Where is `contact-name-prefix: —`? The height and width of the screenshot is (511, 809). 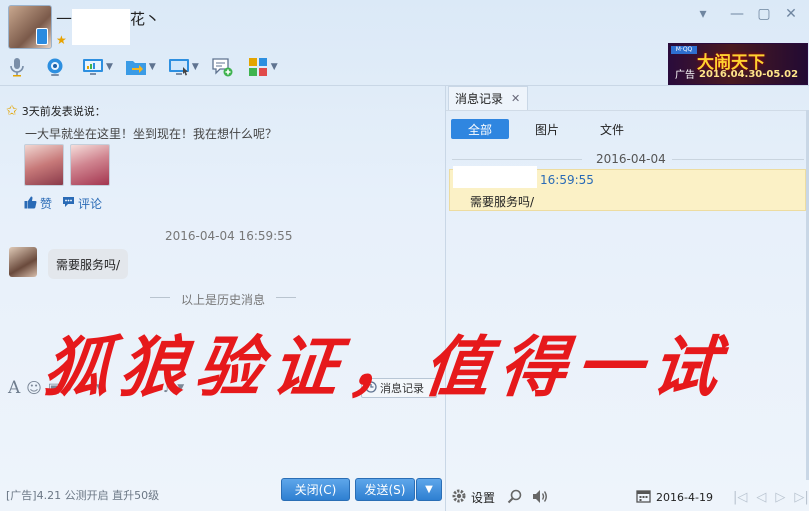 contact-name-prefix: — is located at coordinates (64, 17).